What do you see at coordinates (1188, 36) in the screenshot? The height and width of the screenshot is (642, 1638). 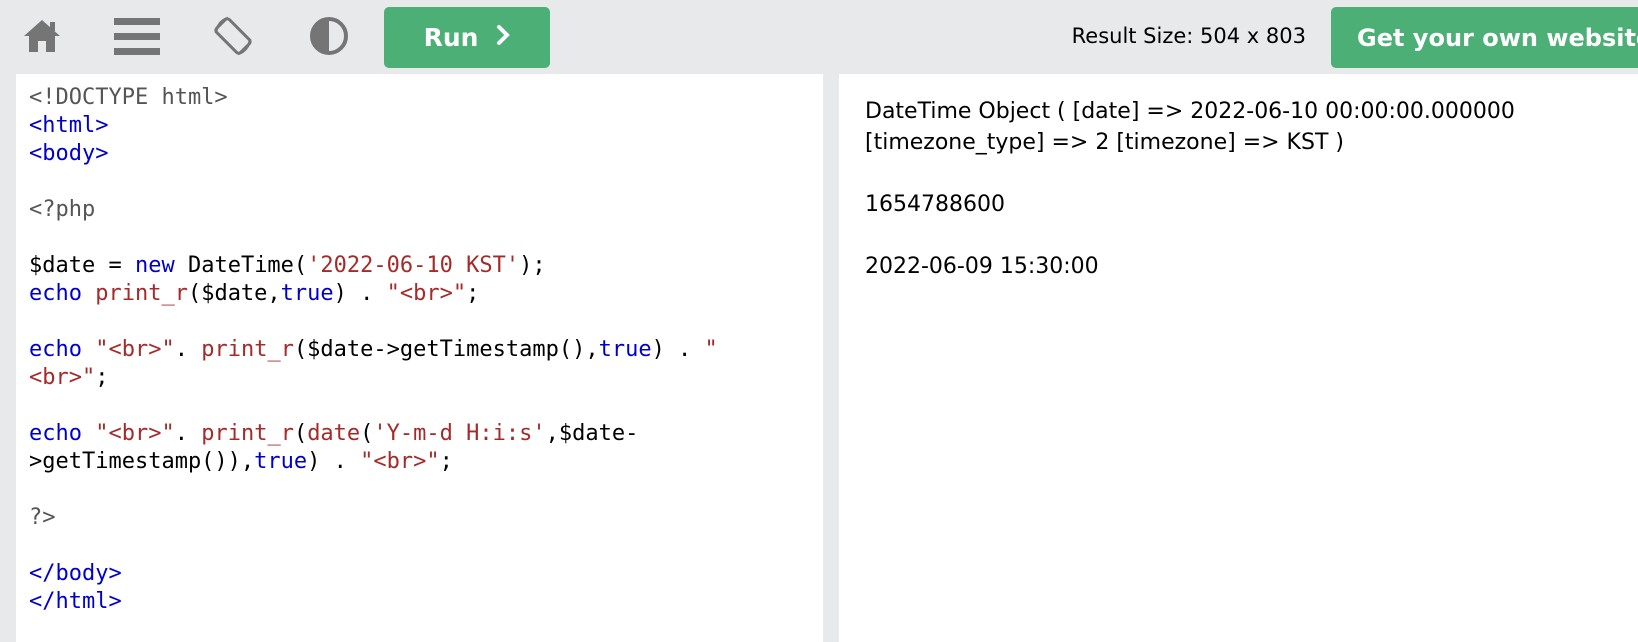 I see `result-size-label: Result Size: 504 x 803` at bounding box center [1188, 36].